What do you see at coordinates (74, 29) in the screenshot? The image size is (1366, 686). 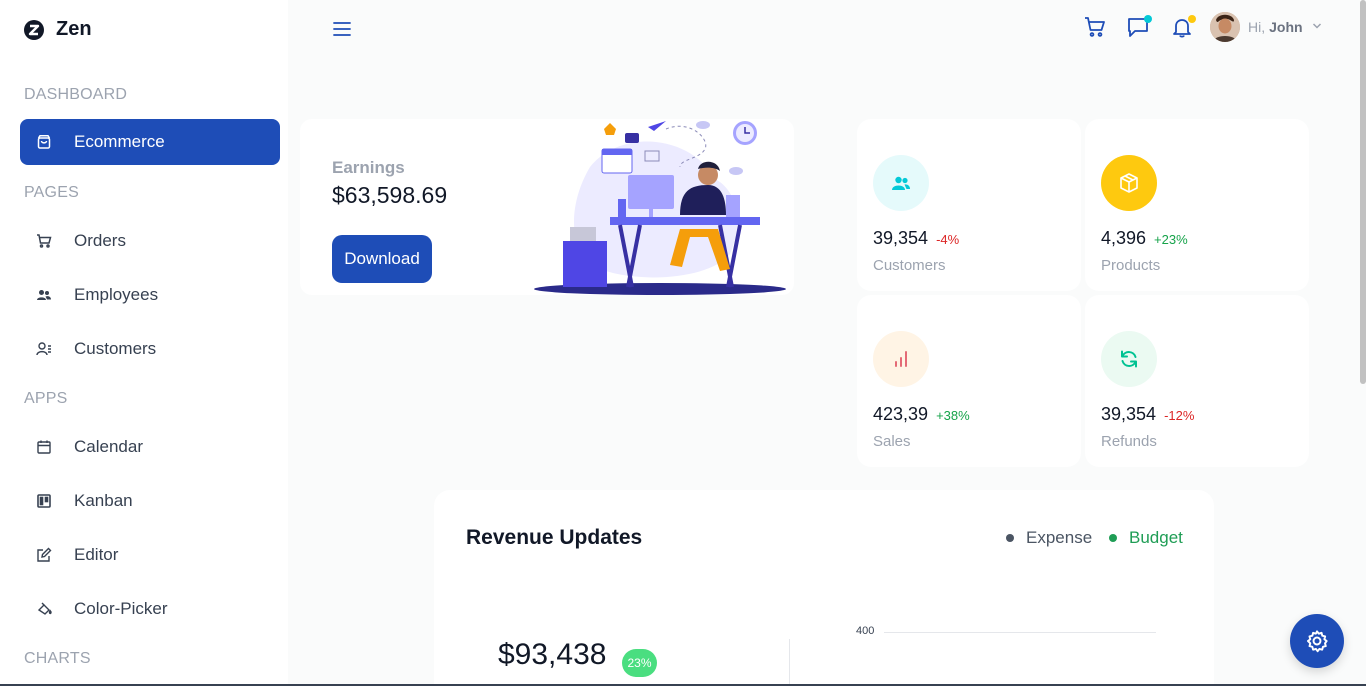 I see `brand-name: Zen` at bounding box center [74, 29].